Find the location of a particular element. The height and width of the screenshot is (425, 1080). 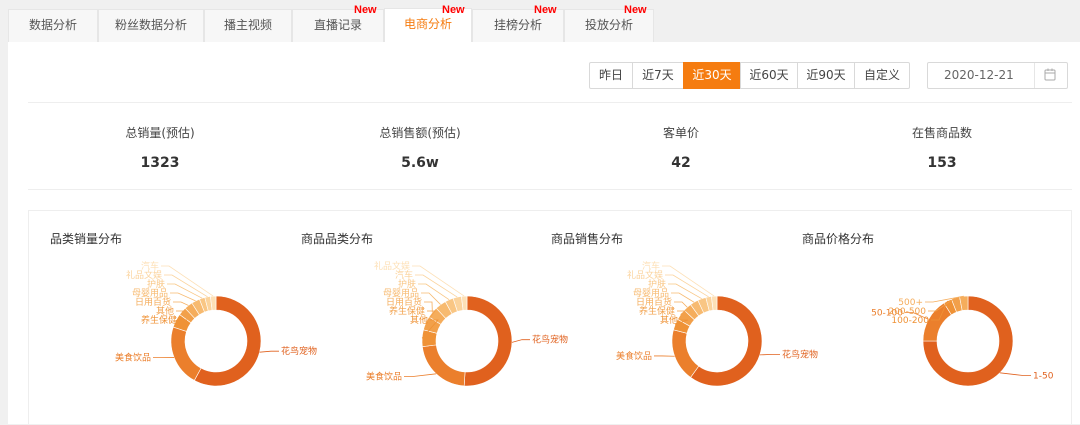

range-option-2: 近7天 is located at coordinates (658, 75).